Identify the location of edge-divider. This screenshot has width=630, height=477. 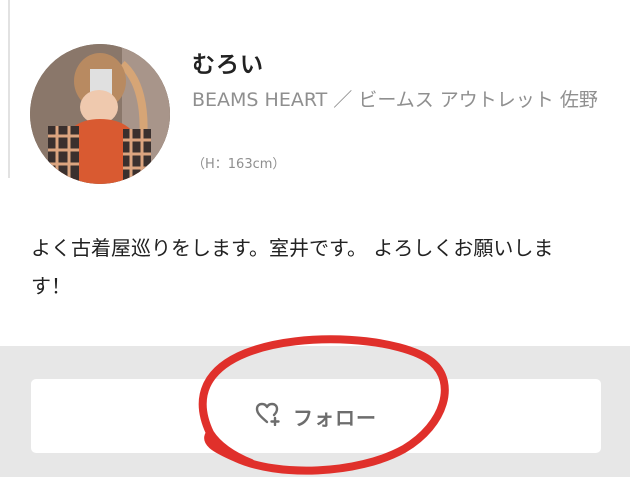
(9, 89).